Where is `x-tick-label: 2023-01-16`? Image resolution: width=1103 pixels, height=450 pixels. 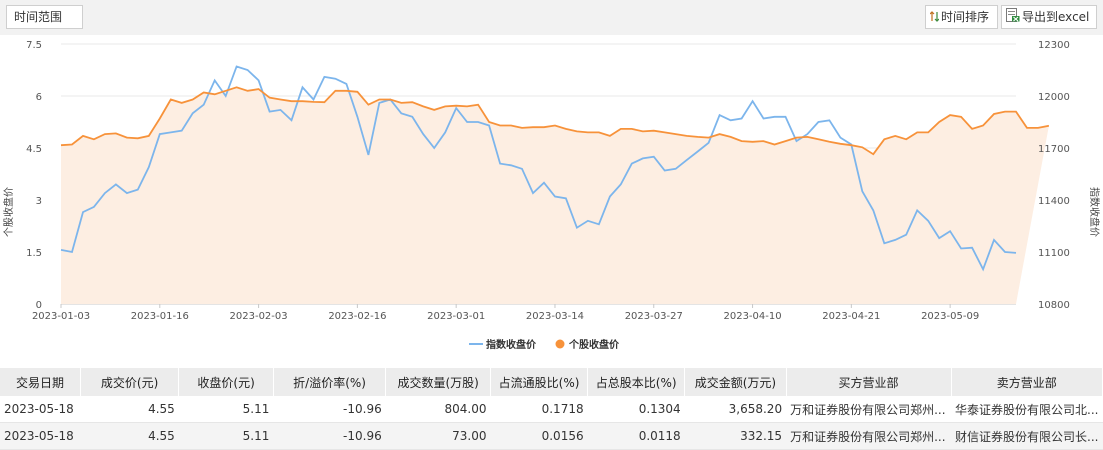
x-tick-label: 2023-01-16 is located at coordinates (160, 316).